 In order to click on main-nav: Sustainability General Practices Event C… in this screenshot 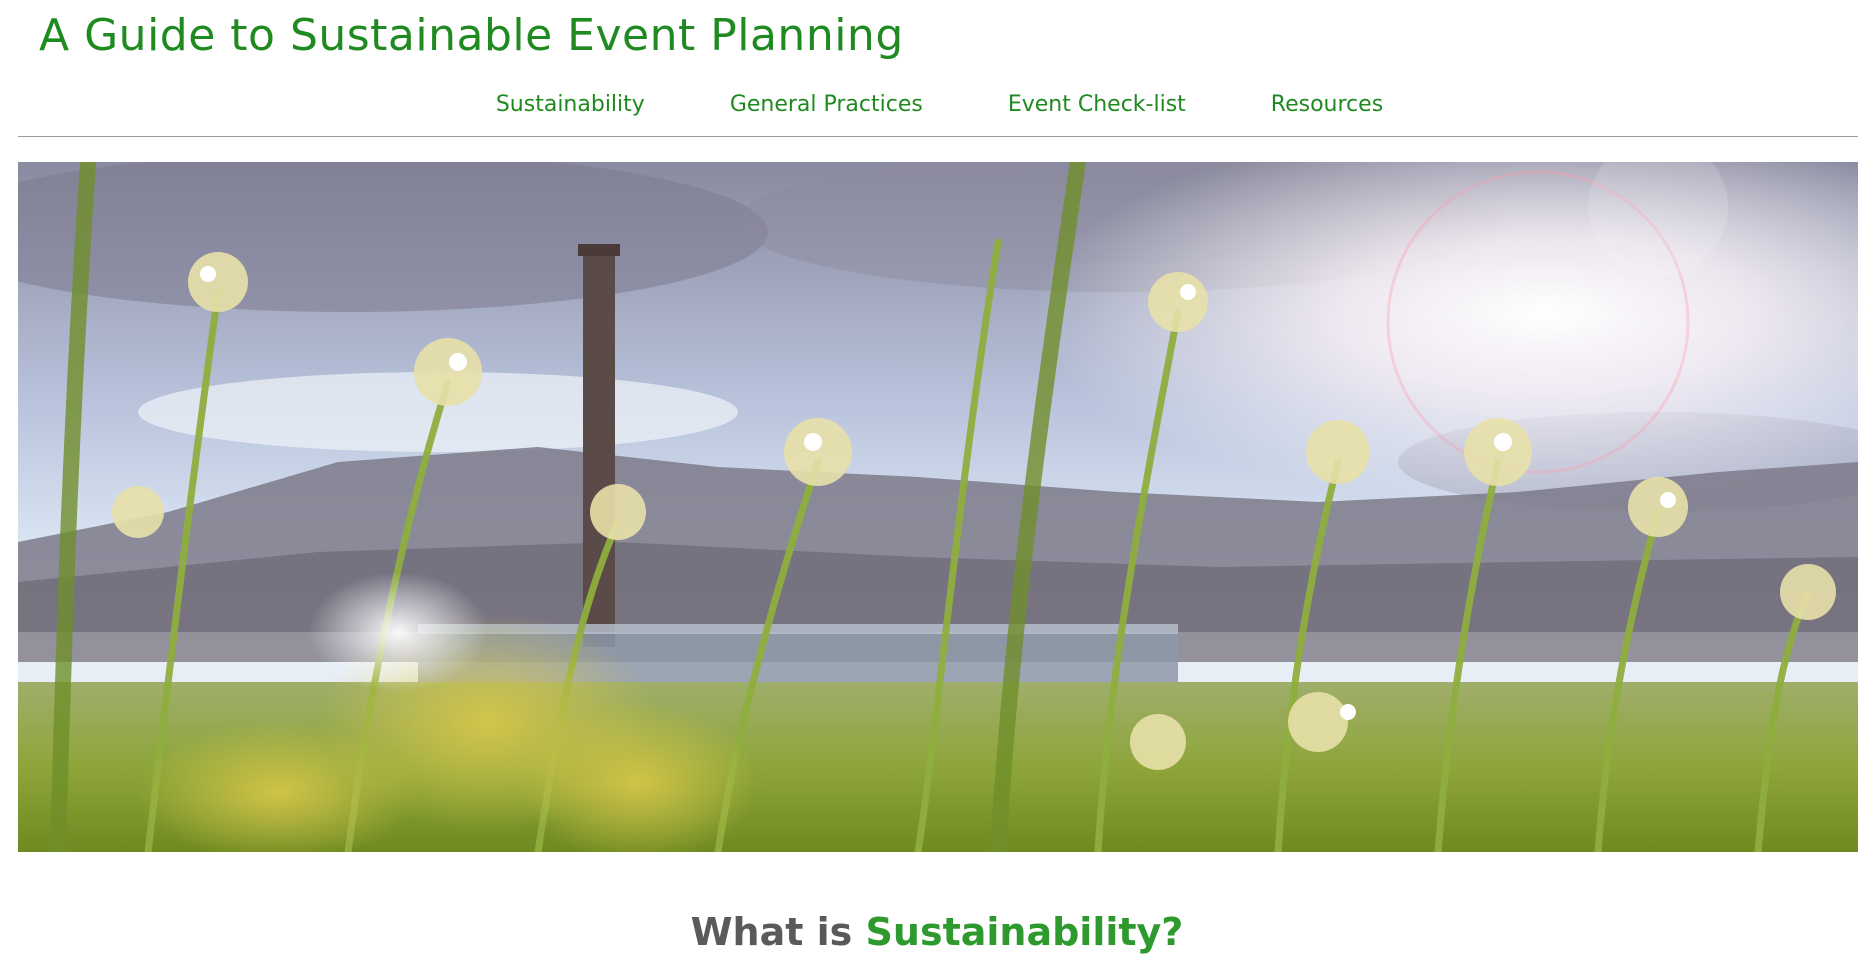, I will do `click(937, 104)`.